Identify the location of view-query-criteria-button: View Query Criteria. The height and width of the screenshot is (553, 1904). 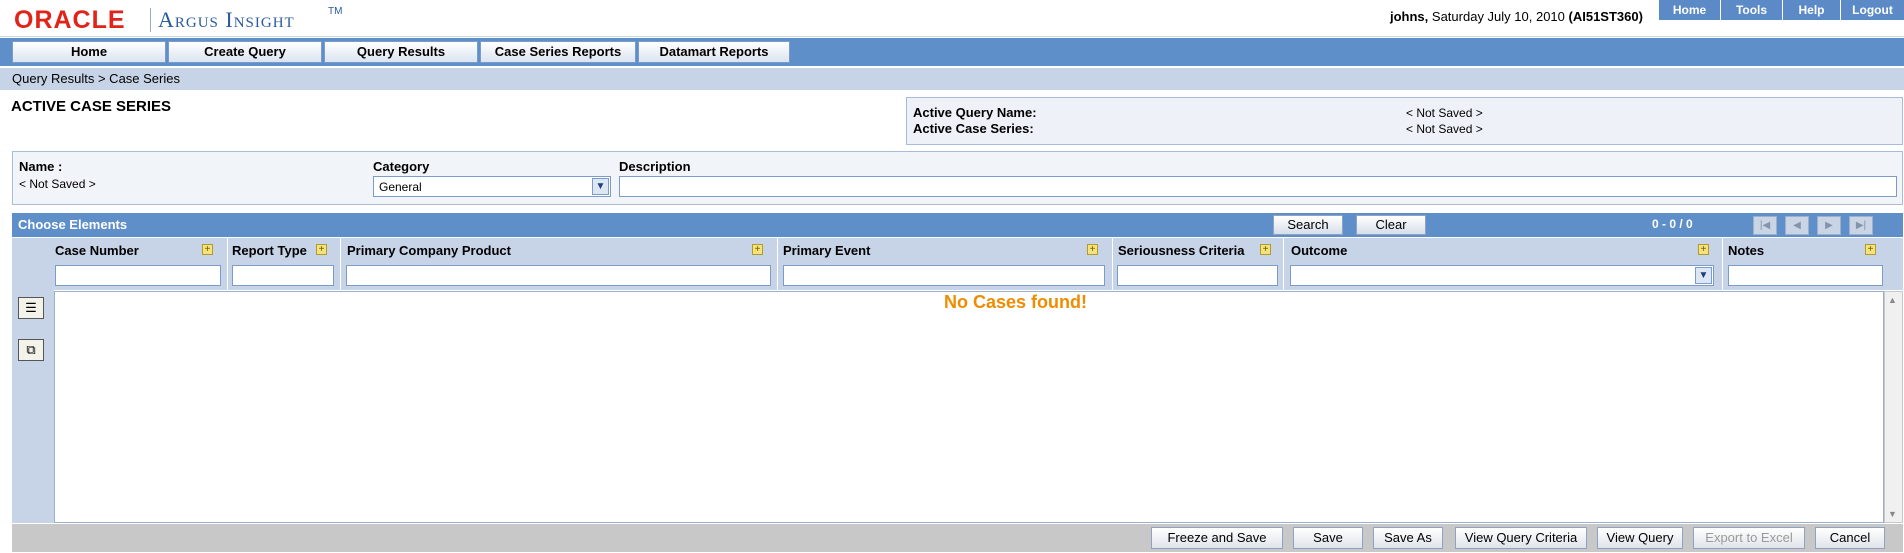
(1521, 538).